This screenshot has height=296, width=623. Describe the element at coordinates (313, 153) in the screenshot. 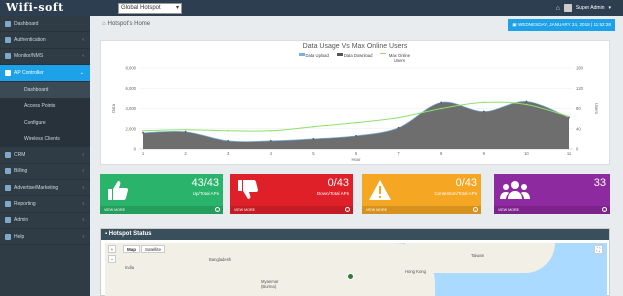

I see `x-tick-label: 5` at that location.